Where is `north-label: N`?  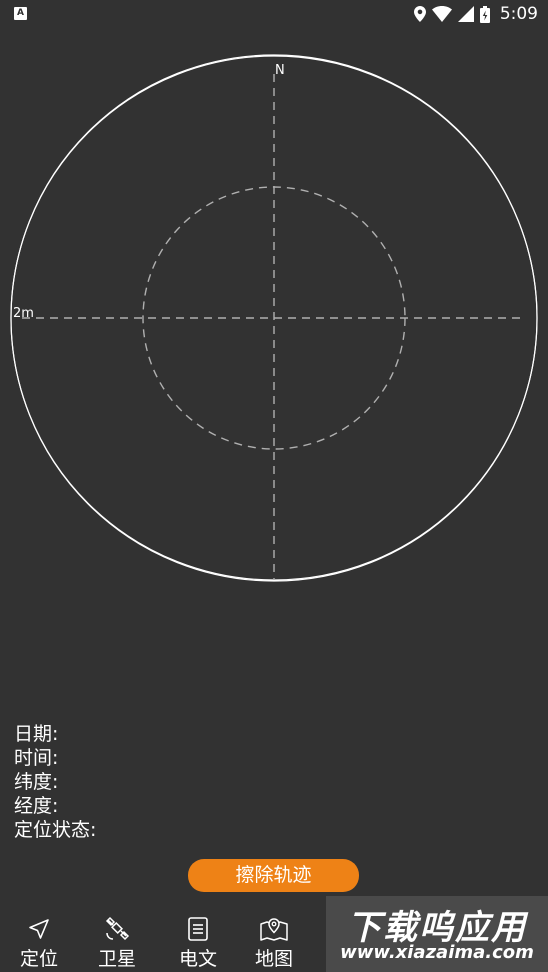
north-label: N is located at coordinates (280, 70).